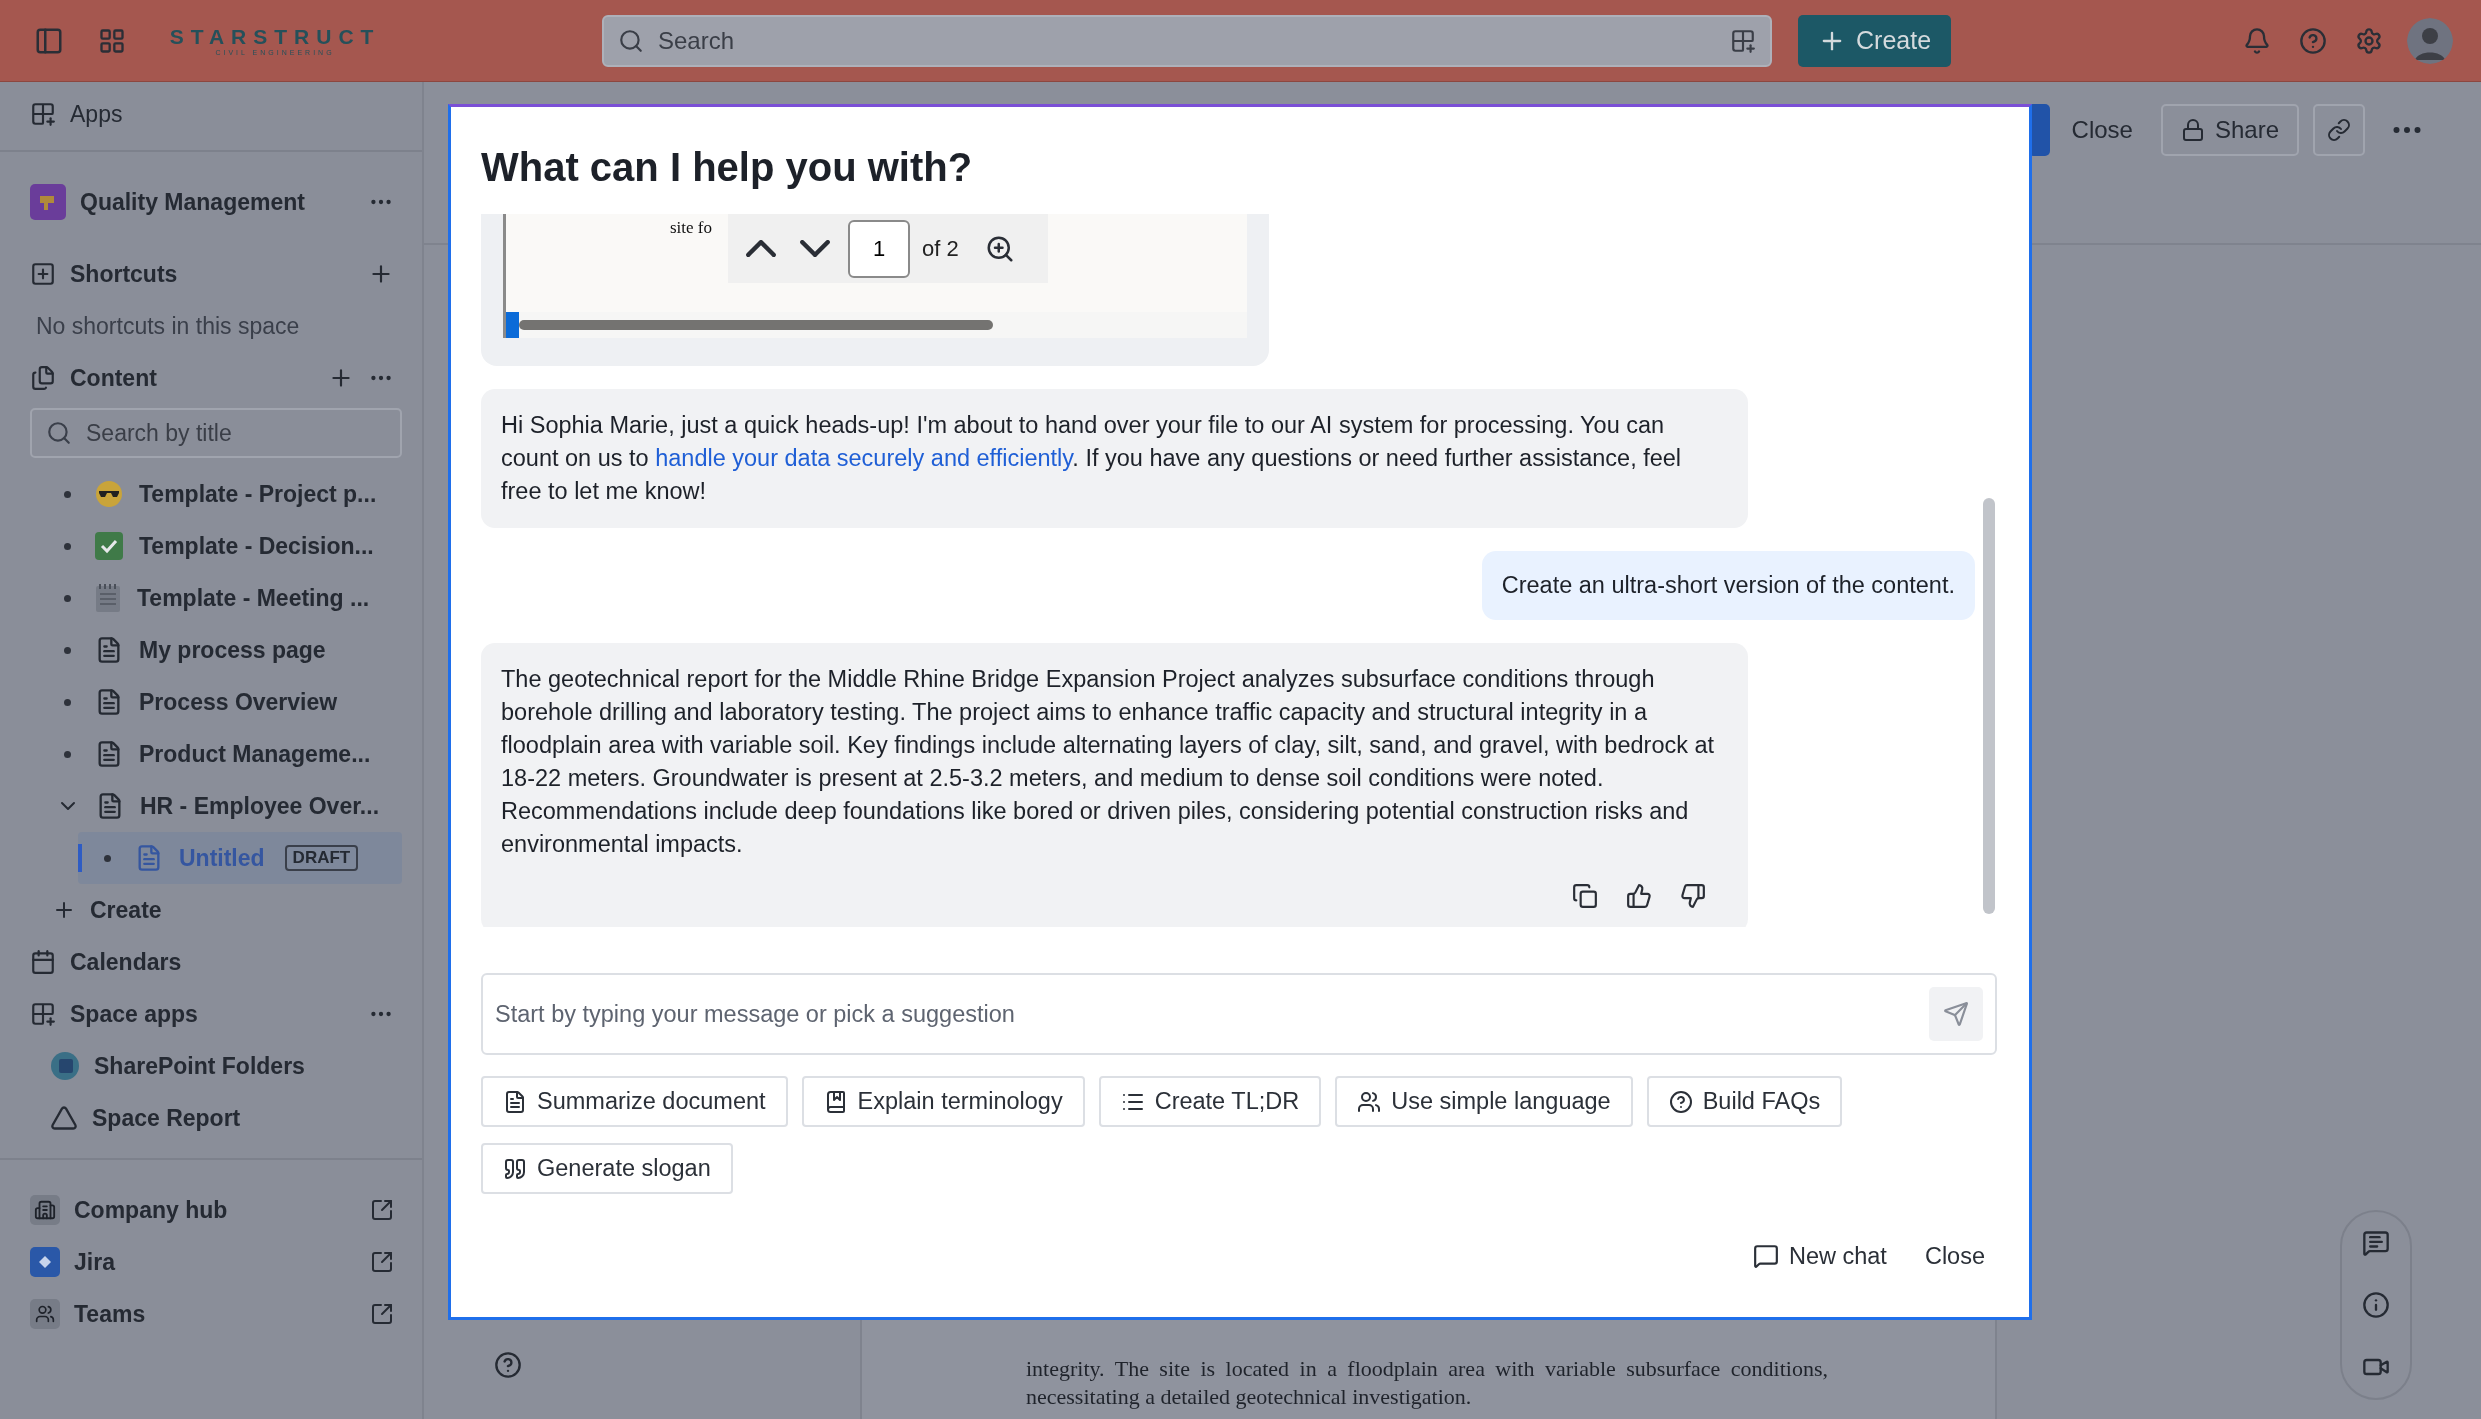  I want to click on share-button: Share, so click(2229, 130).